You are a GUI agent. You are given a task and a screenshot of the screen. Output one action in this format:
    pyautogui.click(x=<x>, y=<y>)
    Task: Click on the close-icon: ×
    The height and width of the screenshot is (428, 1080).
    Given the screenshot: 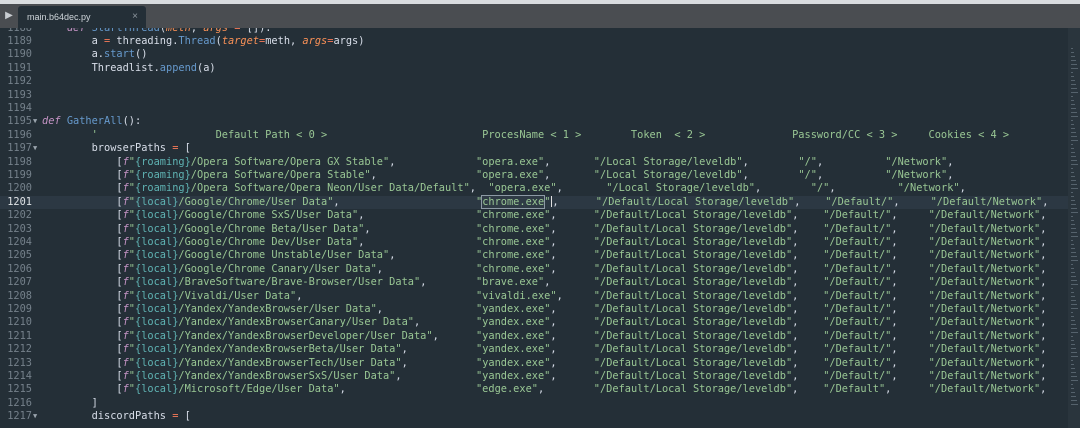 What is the action you would take?
    pyautogui.click(x=135, y=16)
    